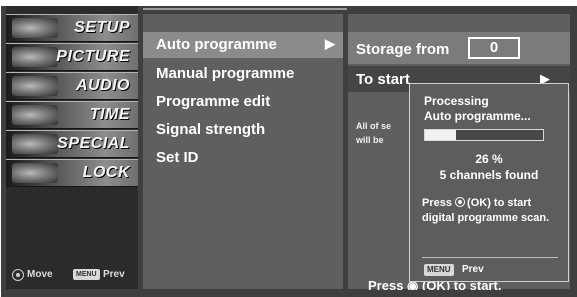 The height and width of the screenshot is (297, 577). Describe the element at coordinates (72, 276) in the screenshot. I see `menu-footer-hint: Move MENU Prev` at that location.